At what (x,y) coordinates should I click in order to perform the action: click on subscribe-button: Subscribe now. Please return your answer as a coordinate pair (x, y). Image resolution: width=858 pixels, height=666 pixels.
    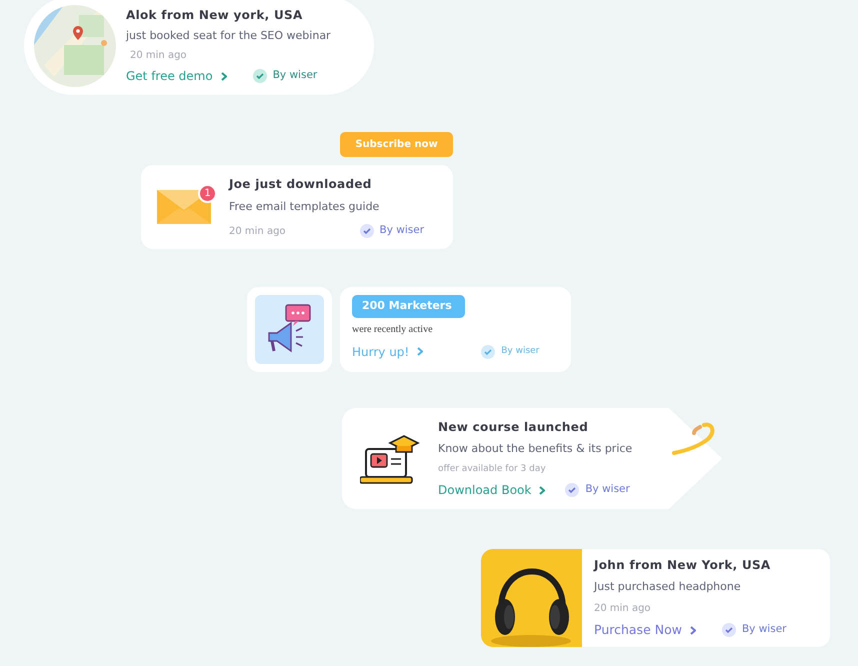
    Looking at the image, I should click on (396, 144).